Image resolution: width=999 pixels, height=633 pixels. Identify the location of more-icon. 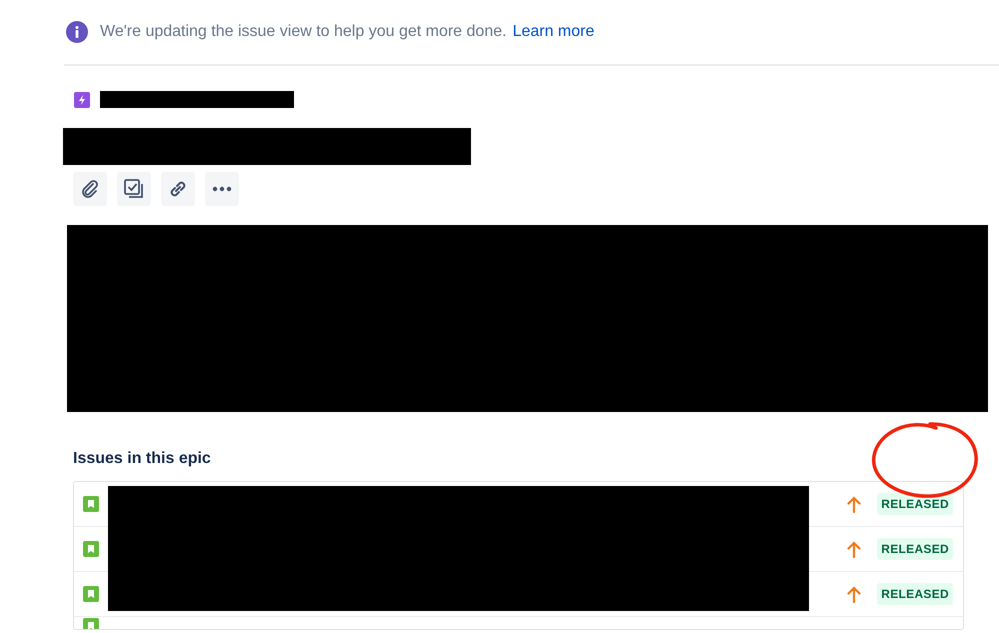
(222, 189).